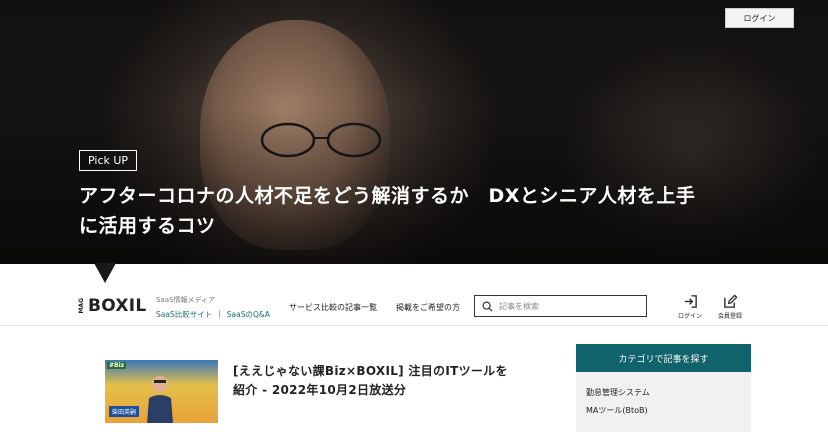 This screenshot has height=432, width=828. Describe the element at coordinates (185, 300) in the screenshot. I see `site-tagline: SaaS情報メディア` at that location.